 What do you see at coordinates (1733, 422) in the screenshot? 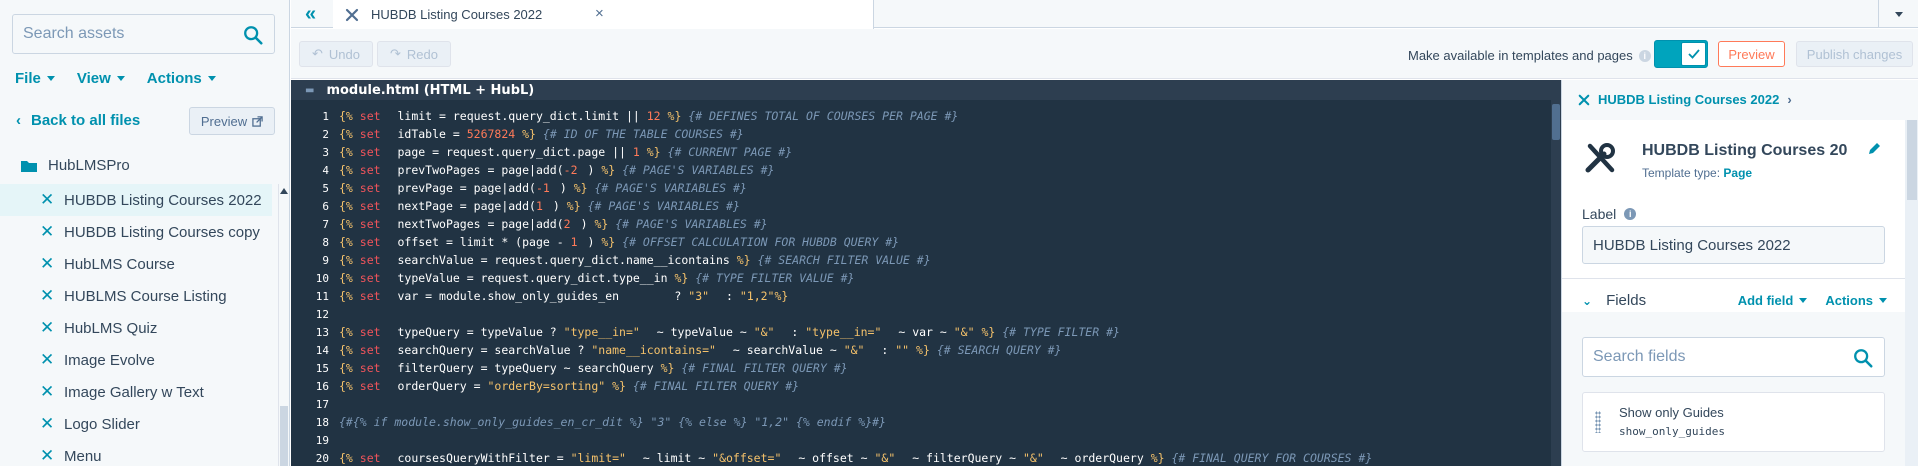
I see `field-card: Show only Guides show_only_guides` at bounding box center [1733, 422].